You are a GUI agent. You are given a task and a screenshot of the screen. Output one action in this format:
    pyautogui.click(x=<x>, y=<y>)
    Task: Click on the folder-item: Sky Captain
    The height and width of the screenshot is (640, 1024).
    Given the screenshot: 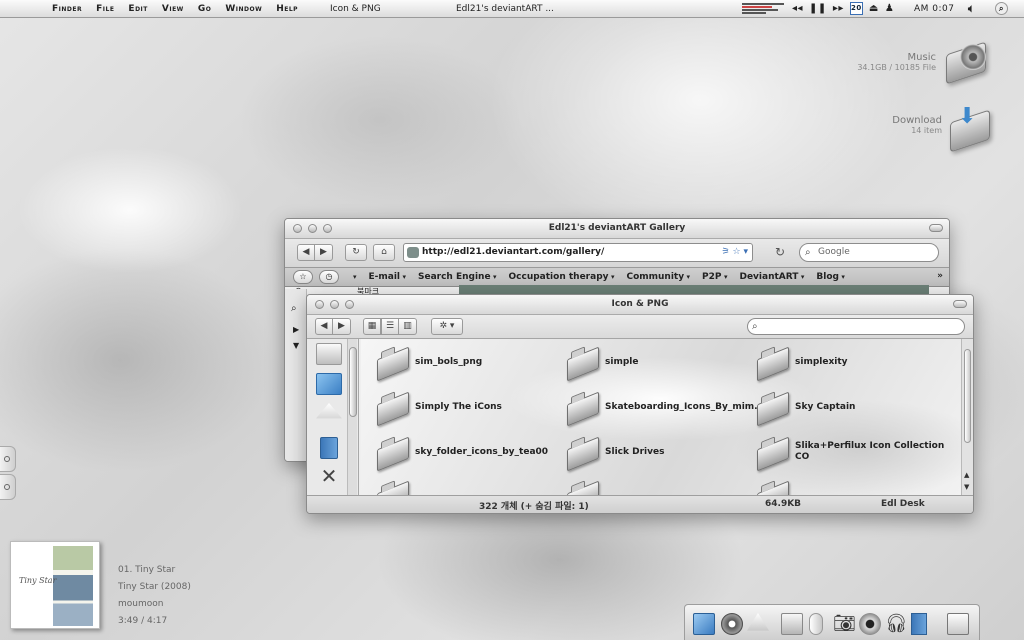 What is the action you would take?
    pyautogui.click(x=805, y=407)
    